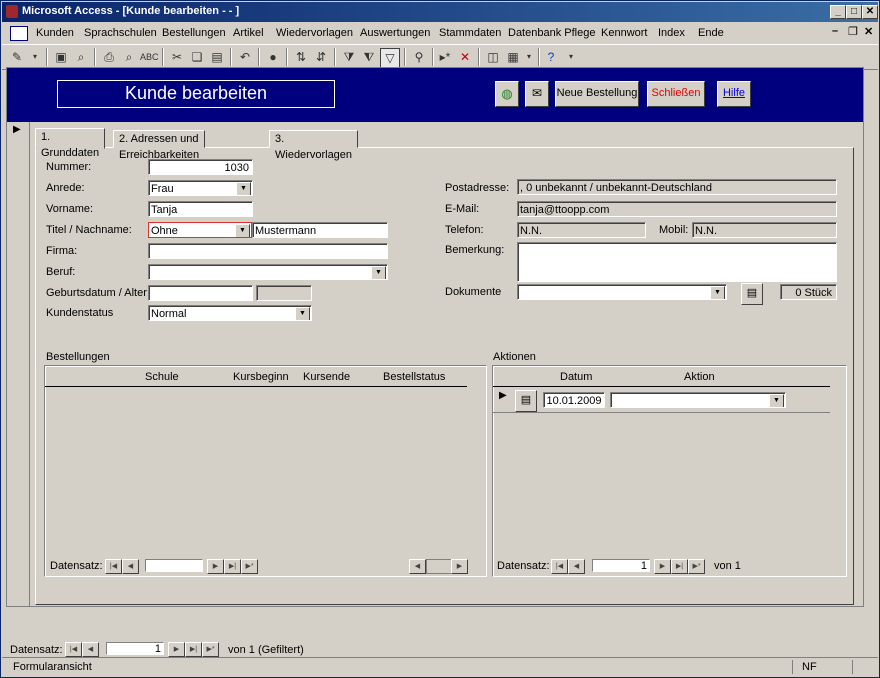 The image size is (880, 678). I want to click on tab-wiedervorlagen: 3. Wiedervorlagen, so click(314, 145).